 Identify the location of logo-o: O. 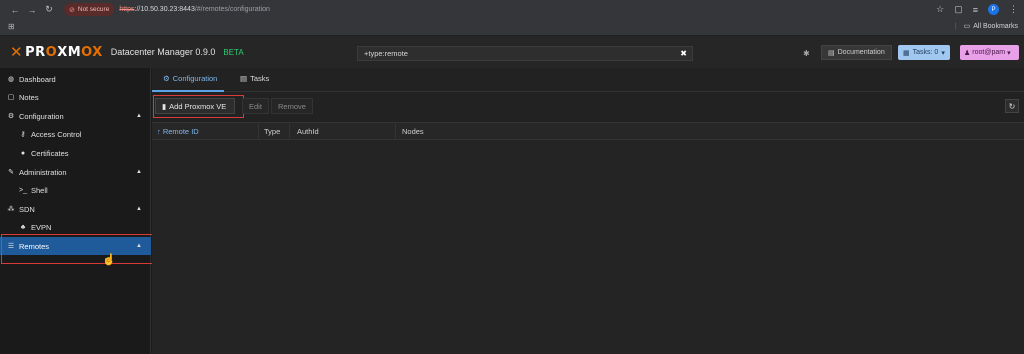
(51, 52).